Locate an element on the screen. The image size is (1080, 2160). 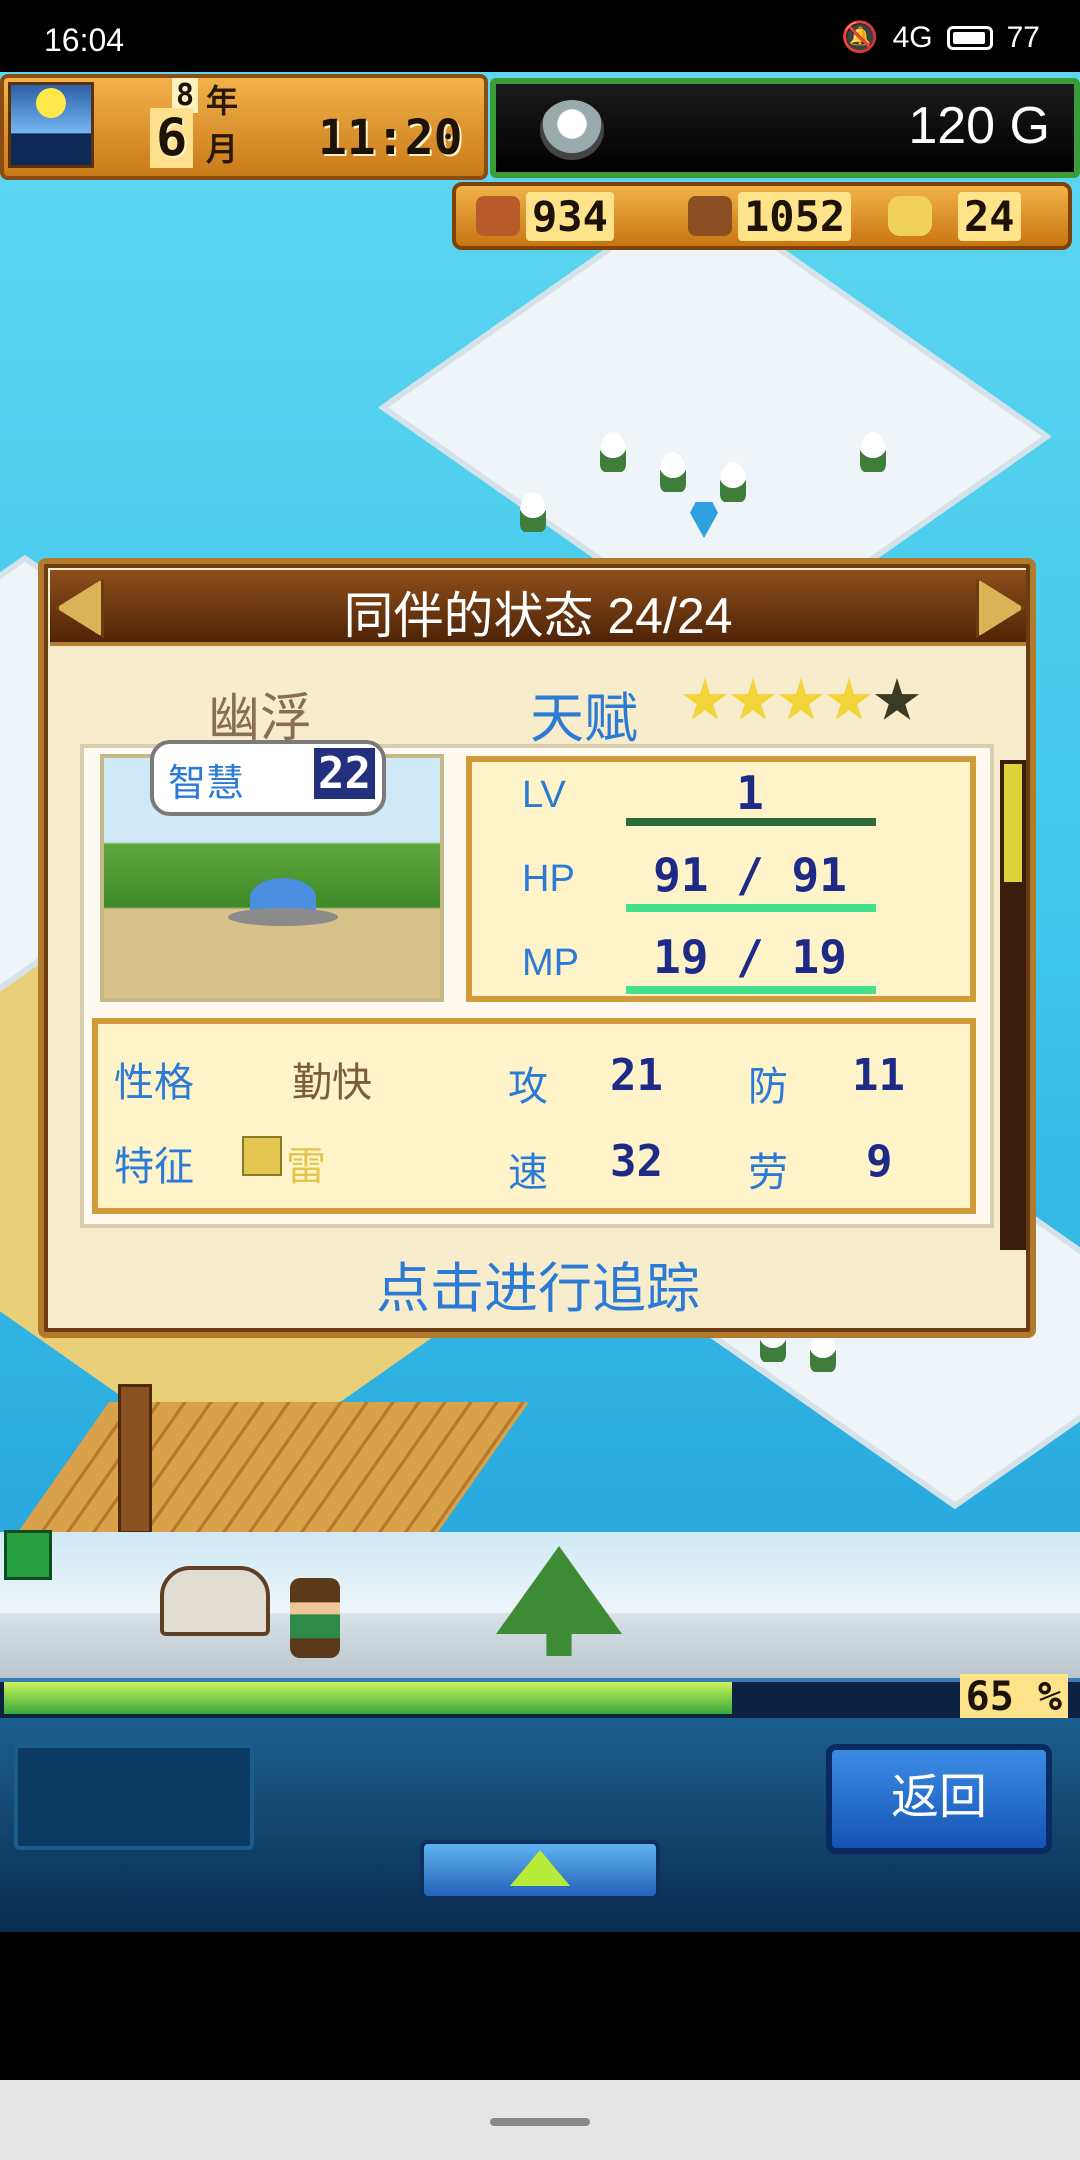
progress-label: 65 % is located at coordinates (1013, 1697).